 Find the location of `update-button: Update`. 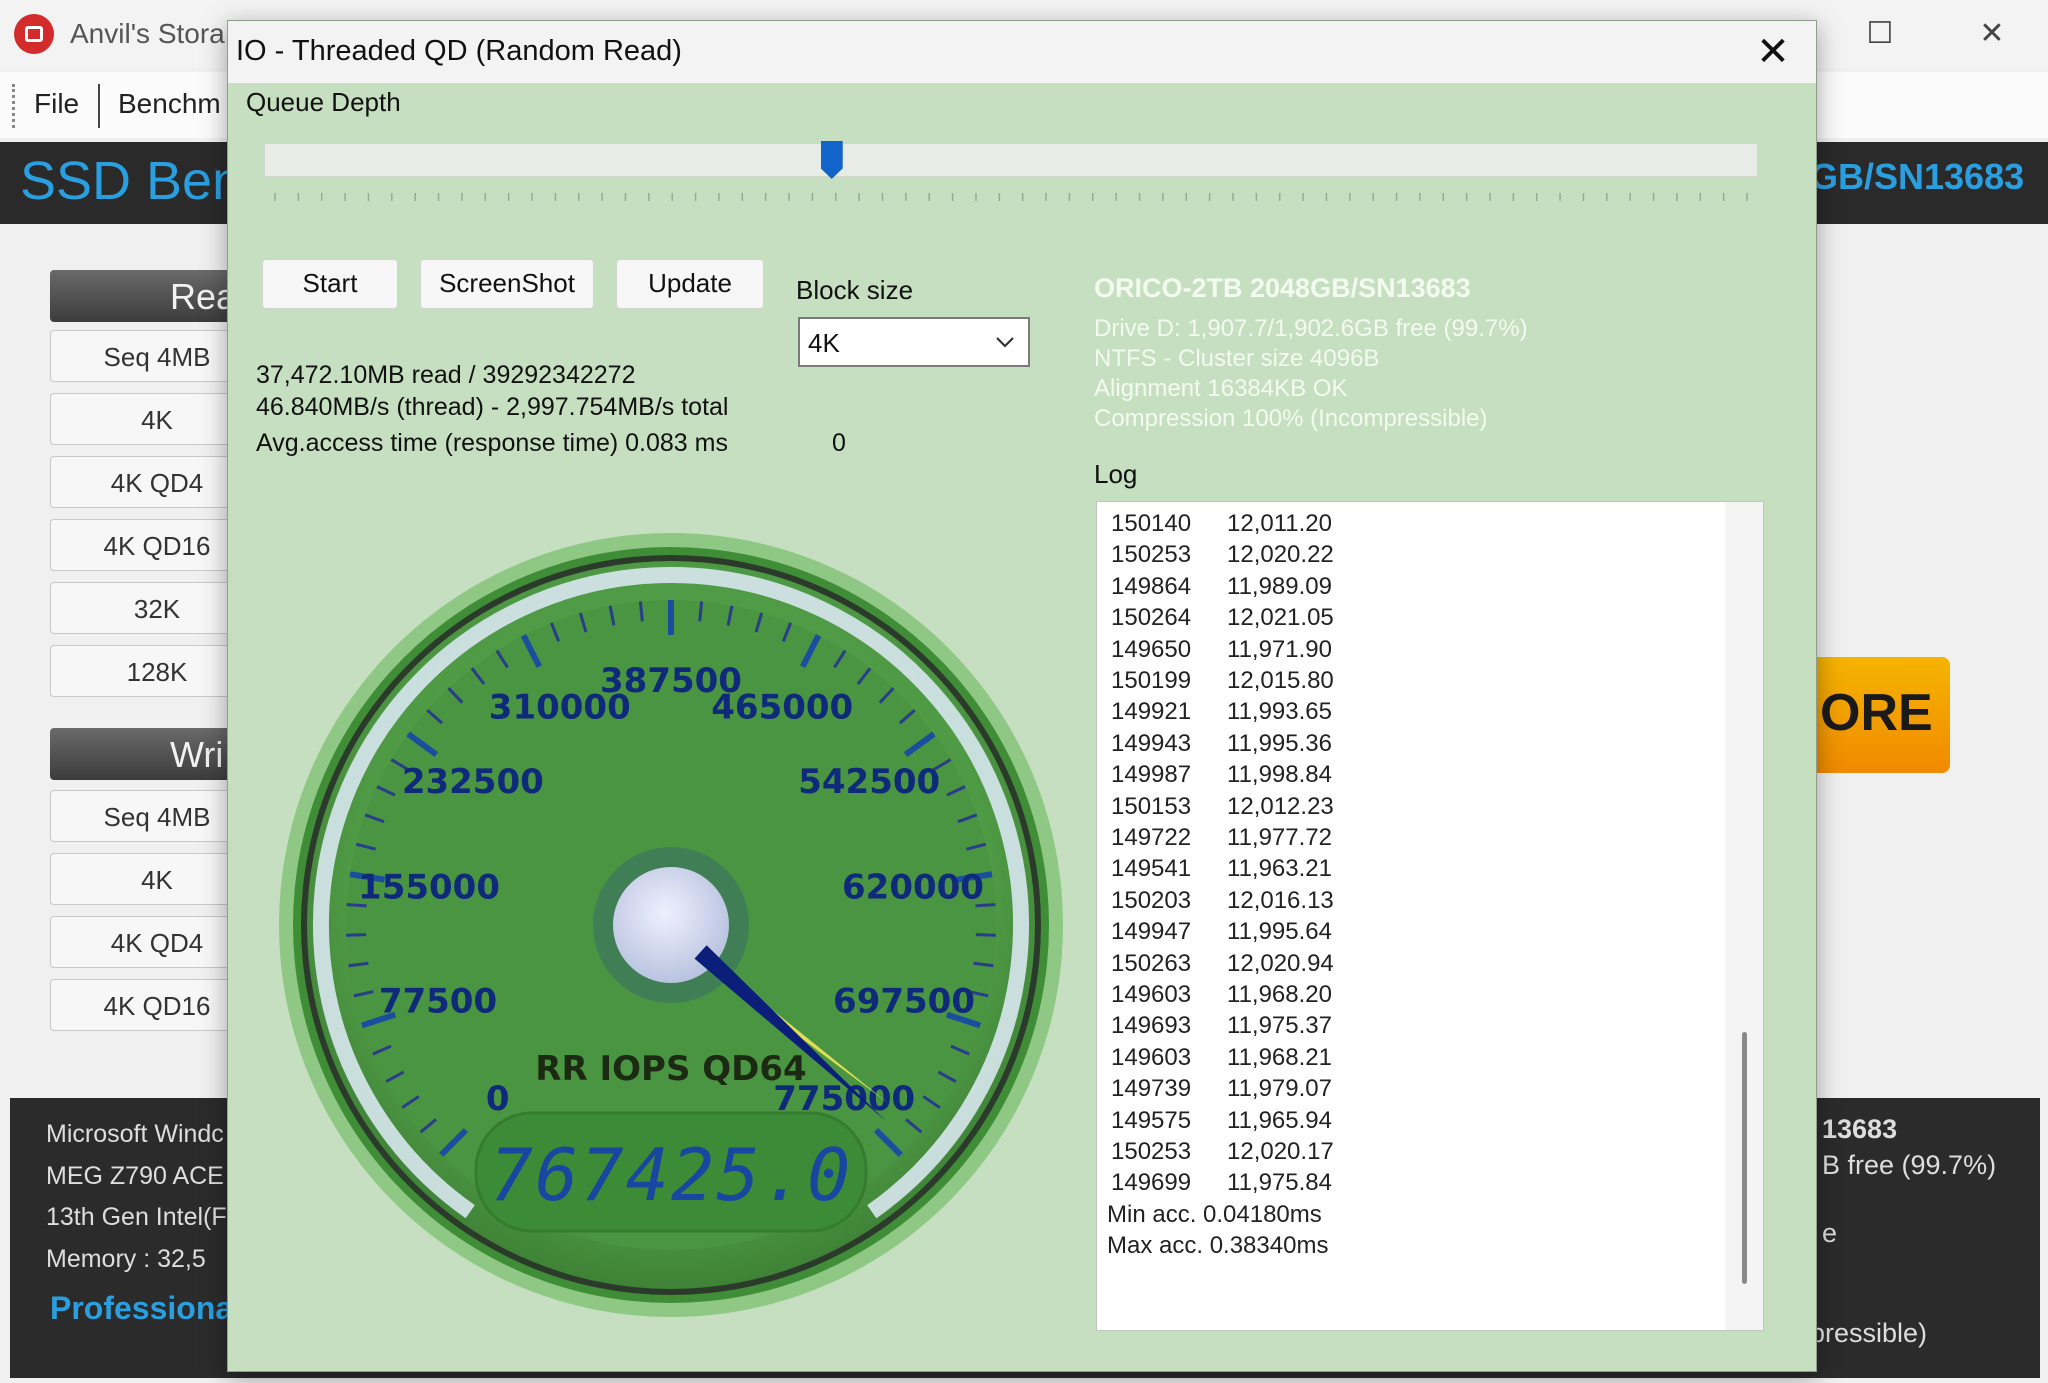

update-button: Update is located at coordinates (690, 284).